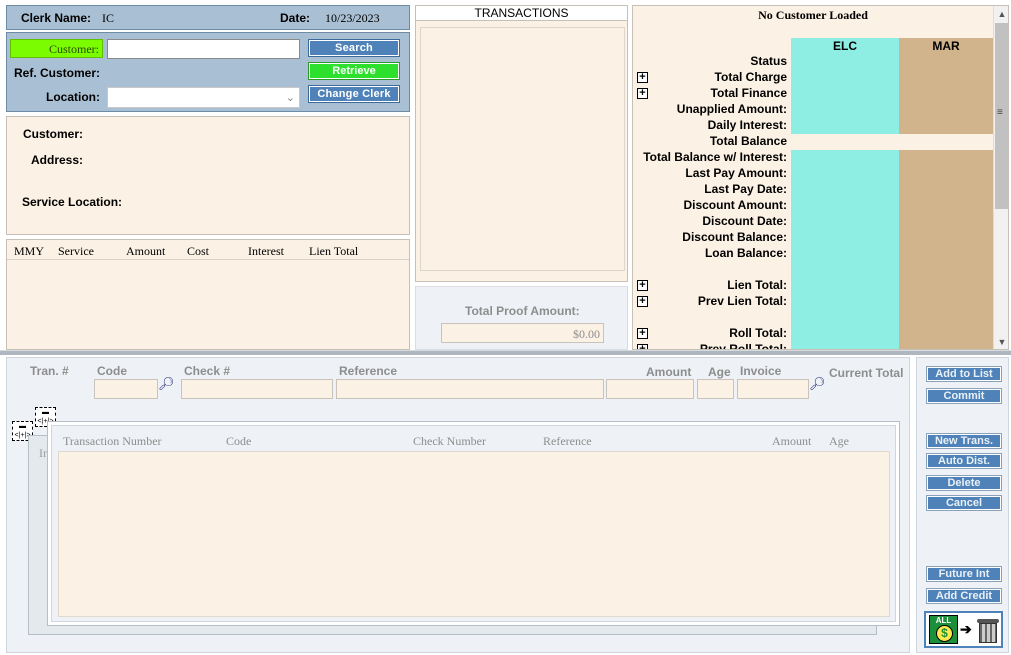 Image resolution: width=1011 pixels, height=655 pixels. I want to click on balance-label-total-charge: Total Charge, so click(750, 77).